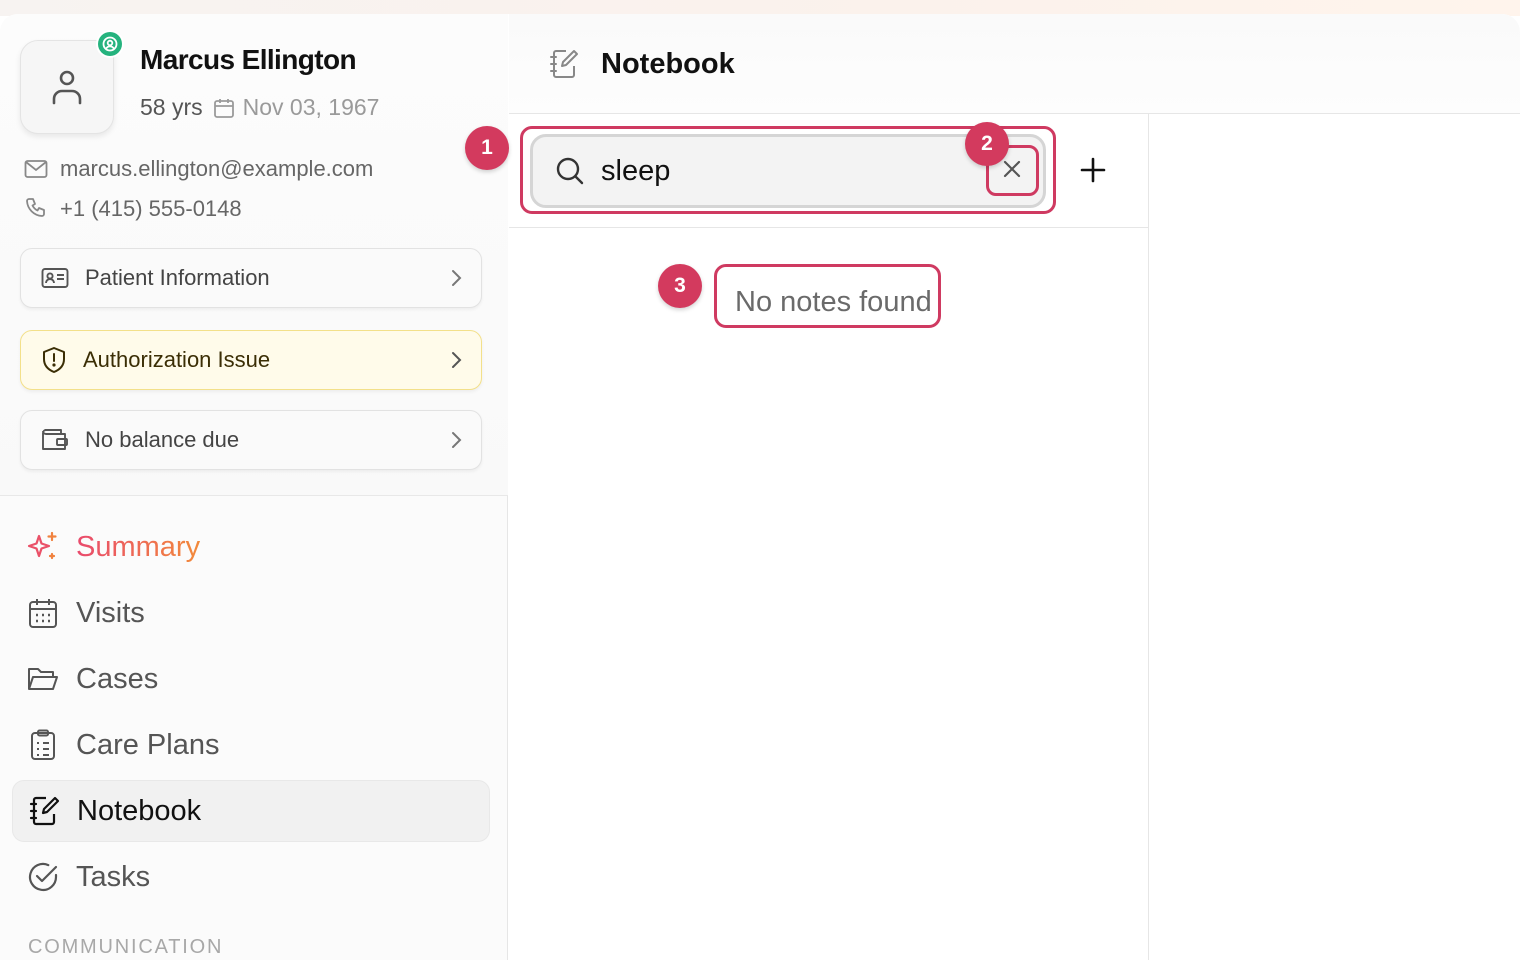 This screenshot has height=960, width=1520. What do you see at coordinates (44, 811) in the screenshot?
I see `notebook-pen-icon` at bounding box center [44, 811].